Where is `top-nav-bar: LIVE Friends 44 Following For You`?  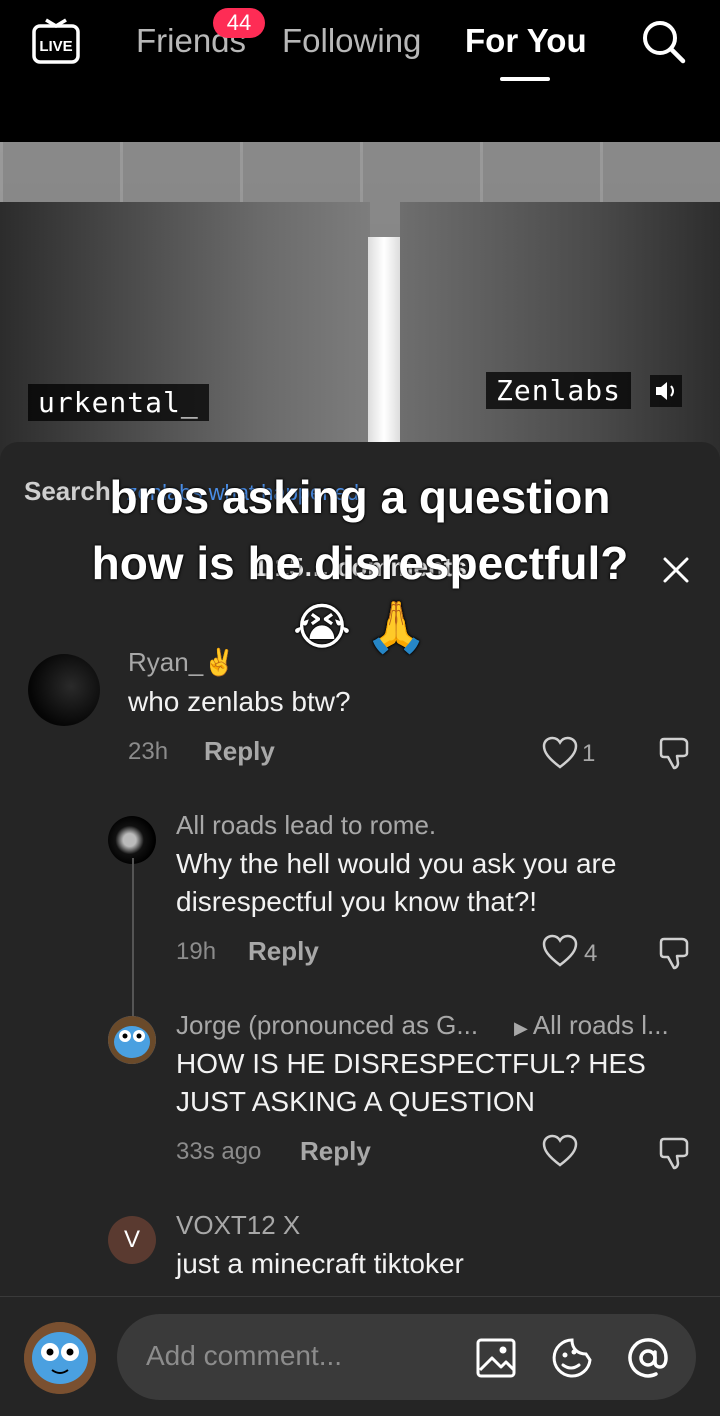 top-nav-bar: LIVE Friends 44 Following For You is located at coordinates (360, 71).